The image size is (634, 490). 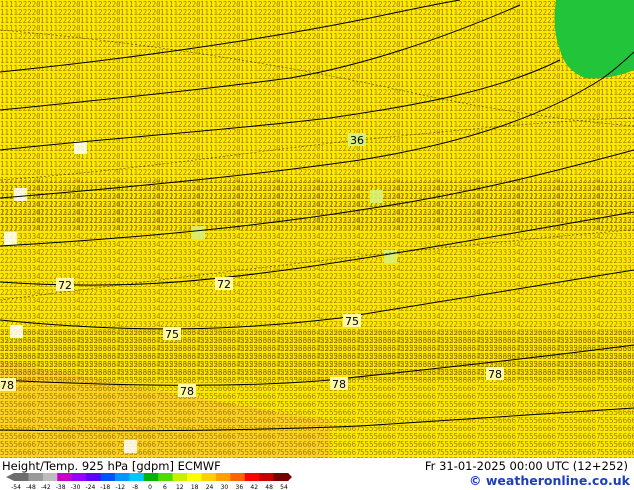 What do you see at coordinates (269, 487) in the screenshot?
I see `legend-tick-label: 48` at bounding box center [269, 487].